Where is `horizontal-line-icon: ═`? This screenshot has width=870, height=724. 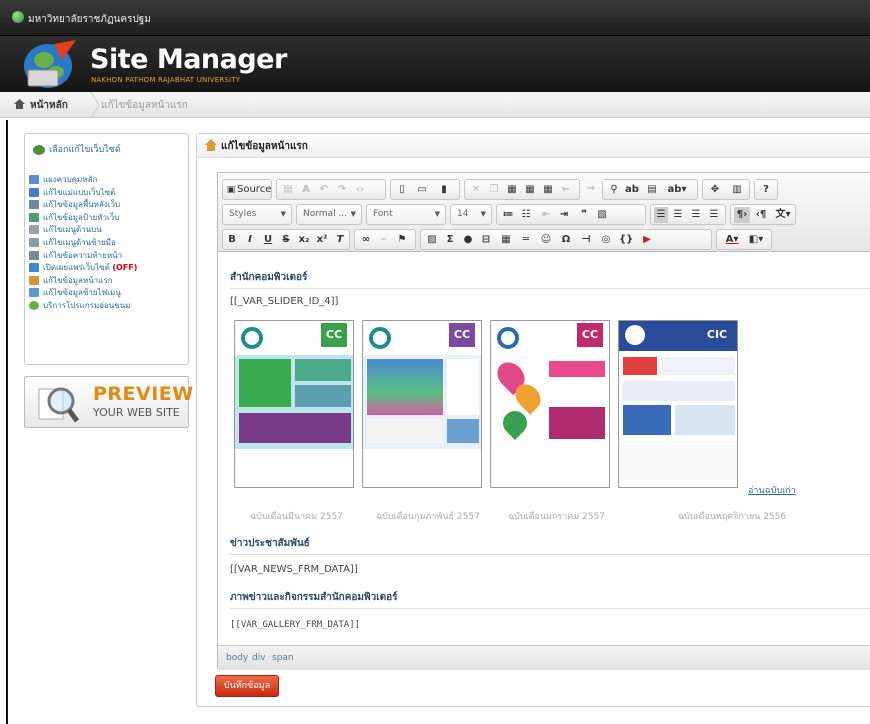
horizontal-line-icon: ═ is located at coordinates (526, 240).